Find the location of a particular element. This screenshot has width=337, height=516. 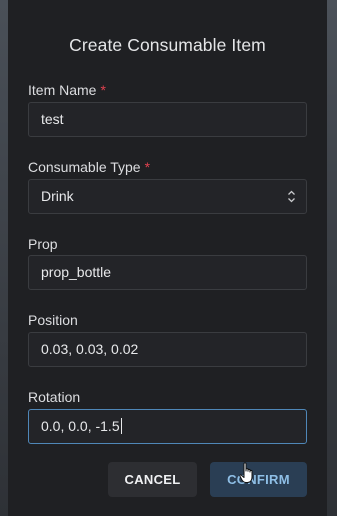

item-name-value: test is located at coordinates (52, 119).